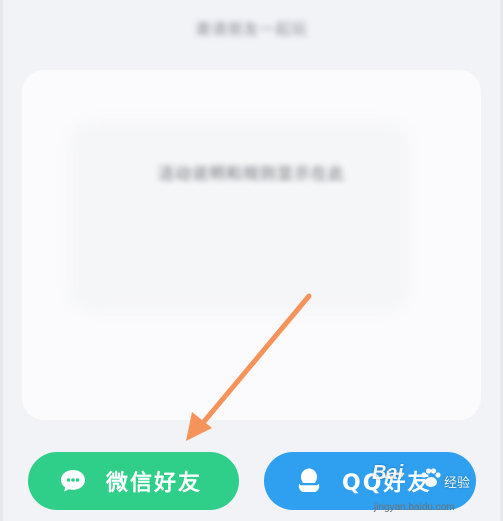 The image size is (503, 521). What do you see at coordinates (414, 507) in the screenshot?
I see `watermark-url: jingyan.baidu.com` at bounding box center [414, 507].